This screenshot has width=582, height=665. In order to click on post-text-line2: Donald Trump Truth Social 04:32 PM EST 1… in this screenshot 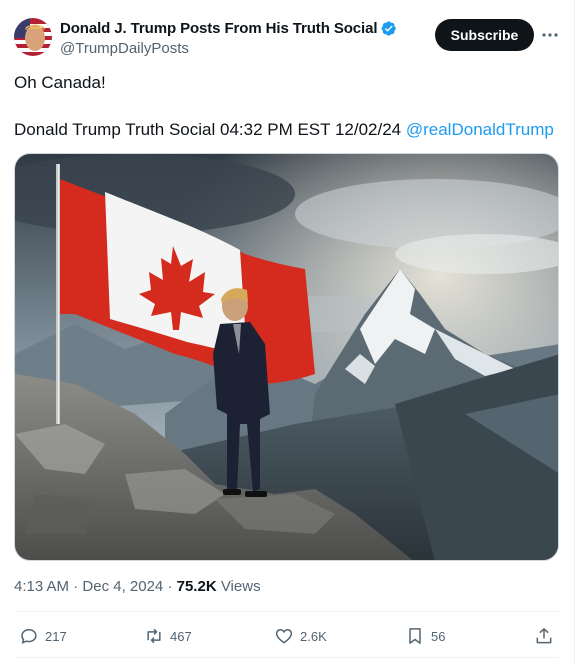, I will do `click(284, 130)`.